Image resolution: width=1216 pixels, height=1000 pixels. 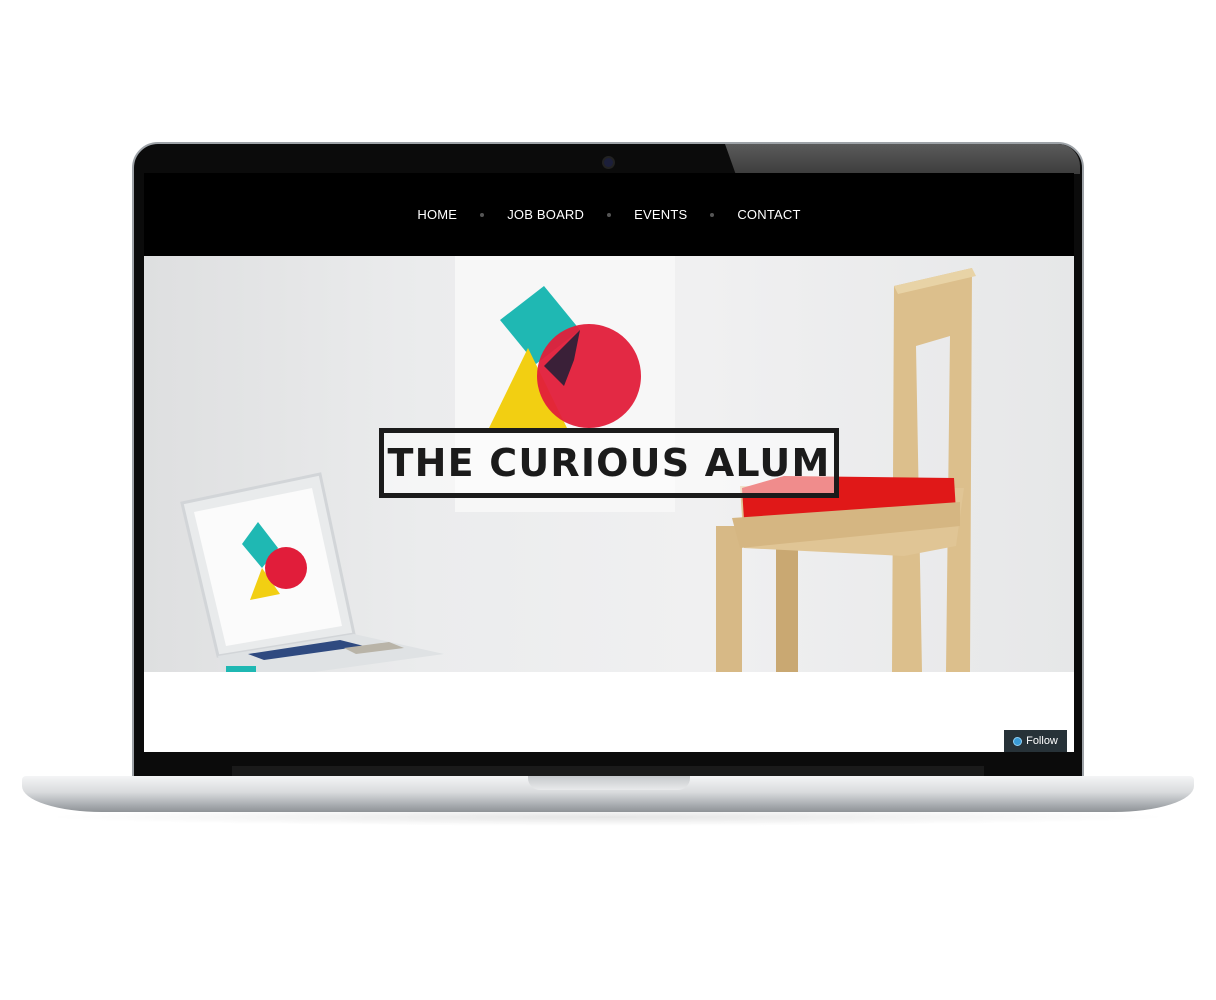 I want to click on small-laptop, so click(x=312, y=572).